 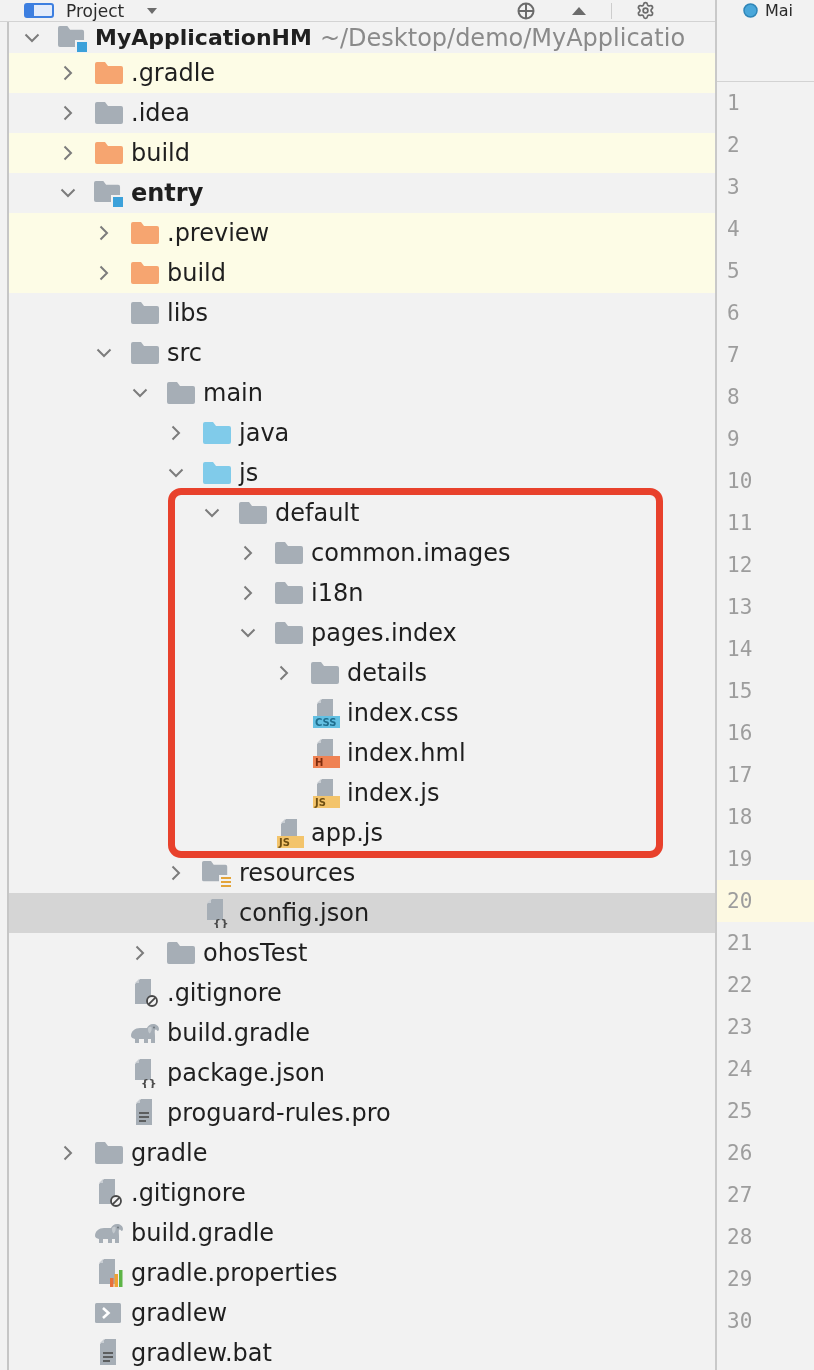 I want to click on tree-row: .gradle, so click(x=362, y=73).